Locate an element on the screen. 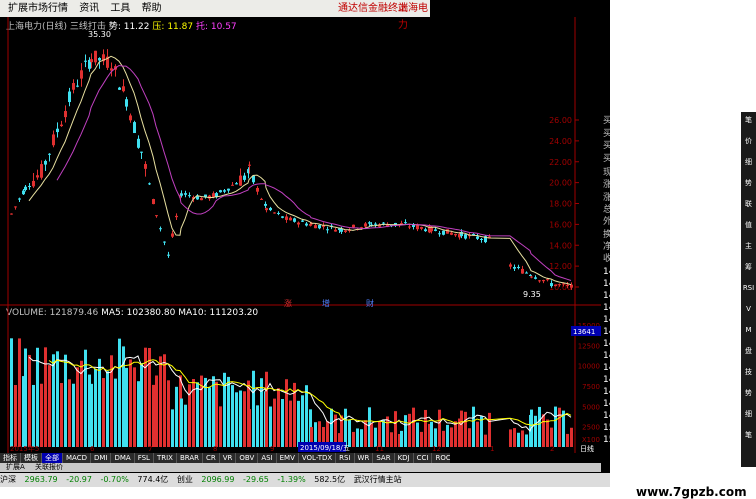 This screenshot has height=499, width=756. tab-extended-a: 扩展A is located at coordinates (15, 467).